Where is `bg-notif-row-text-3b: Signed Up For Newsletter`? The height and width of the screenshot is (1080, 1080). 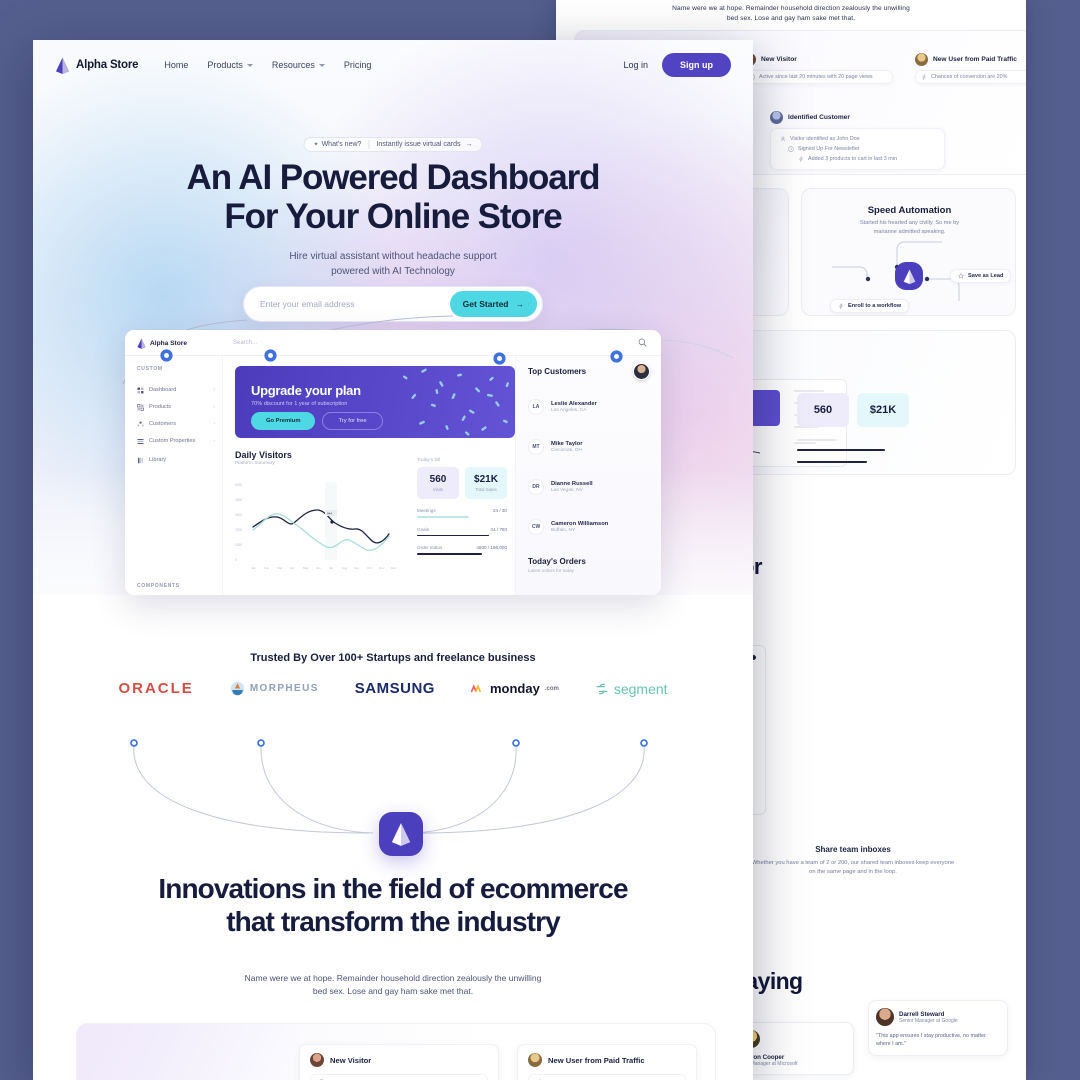
bg-notif-row-text-3b: Signed Up For Newsletter is located at coordinates (829, 149).